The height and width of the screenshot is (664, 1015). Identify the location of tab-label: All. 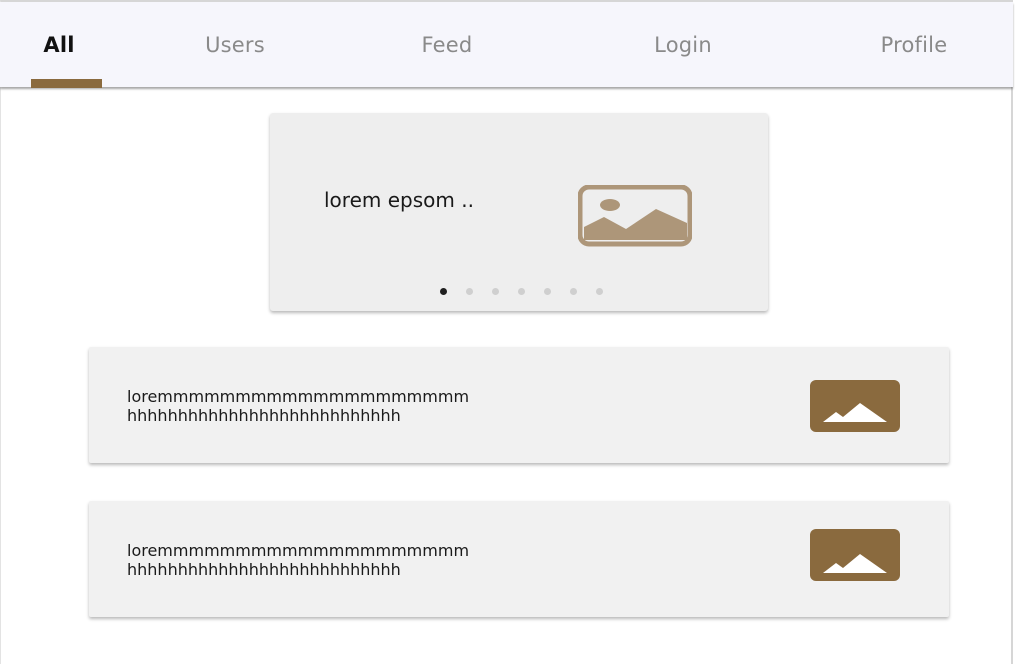
(59, 44).